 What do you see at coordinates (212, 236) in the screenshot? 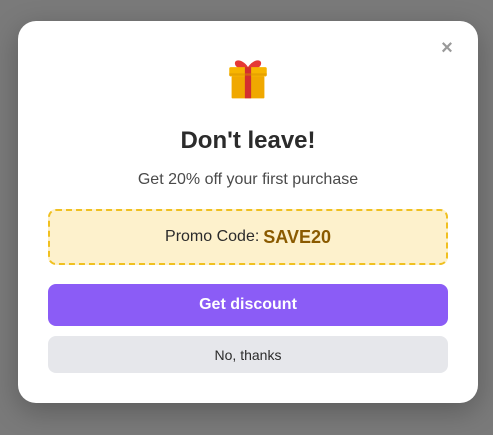
I see `promo-code-label: Promo Code:` at bounding box center [212, 236].